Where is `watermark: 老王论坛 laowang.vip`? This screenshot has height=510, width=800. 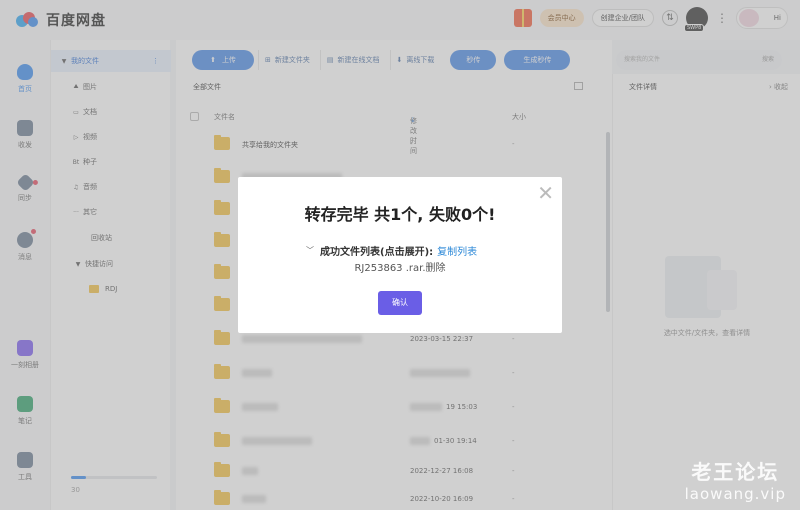 watermark: 老王论坛 laowang.vip is located at coordinates (735, 479).